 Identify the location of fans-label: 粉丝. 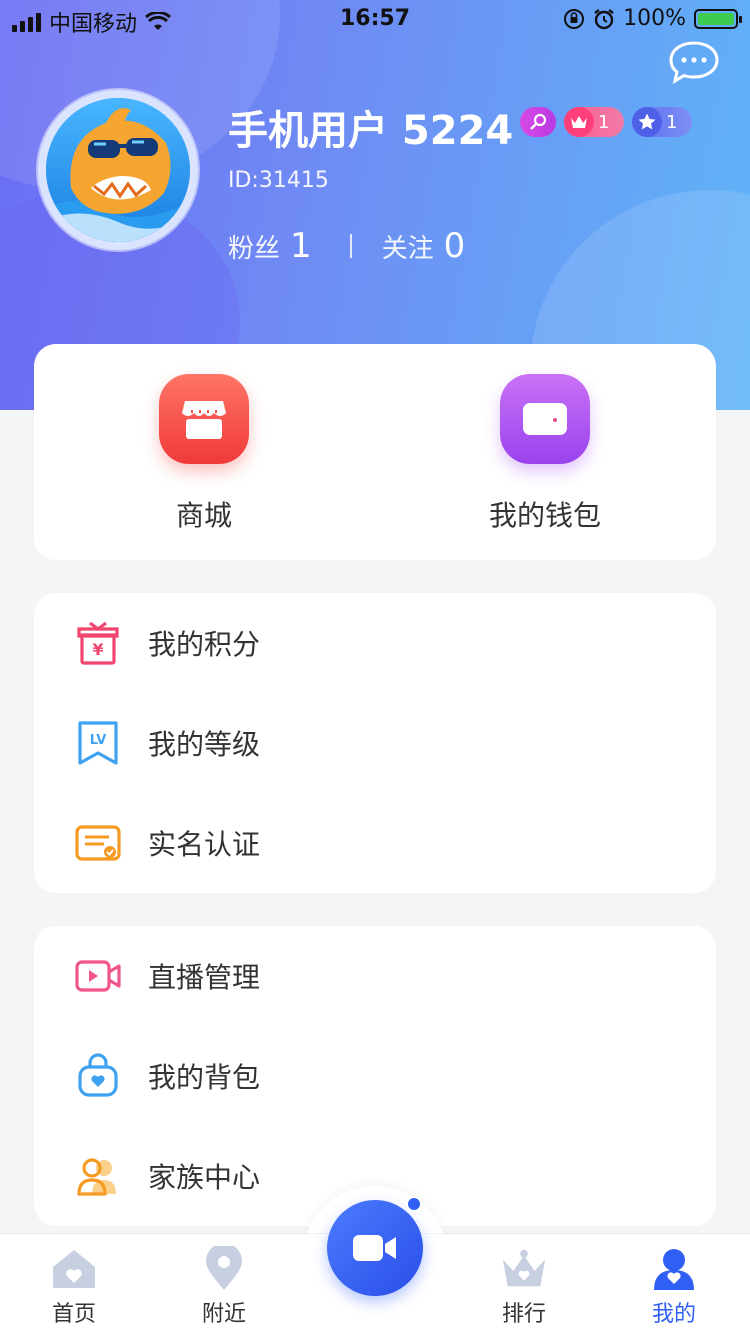
(254, 249).